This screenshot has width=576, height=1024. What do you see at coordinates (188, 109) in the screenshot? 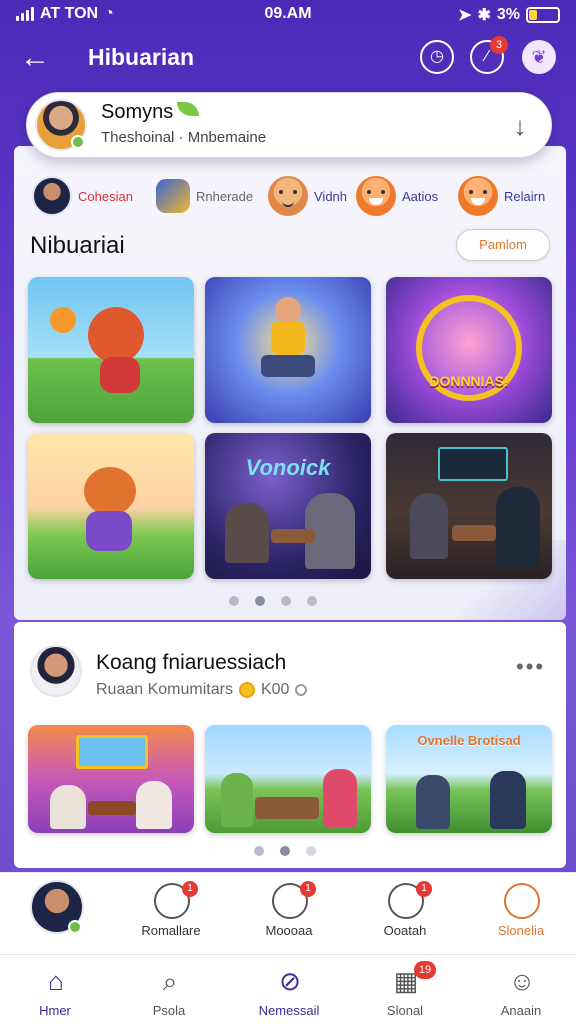
I see `leaf-icon` at bounding box center [188, 109].